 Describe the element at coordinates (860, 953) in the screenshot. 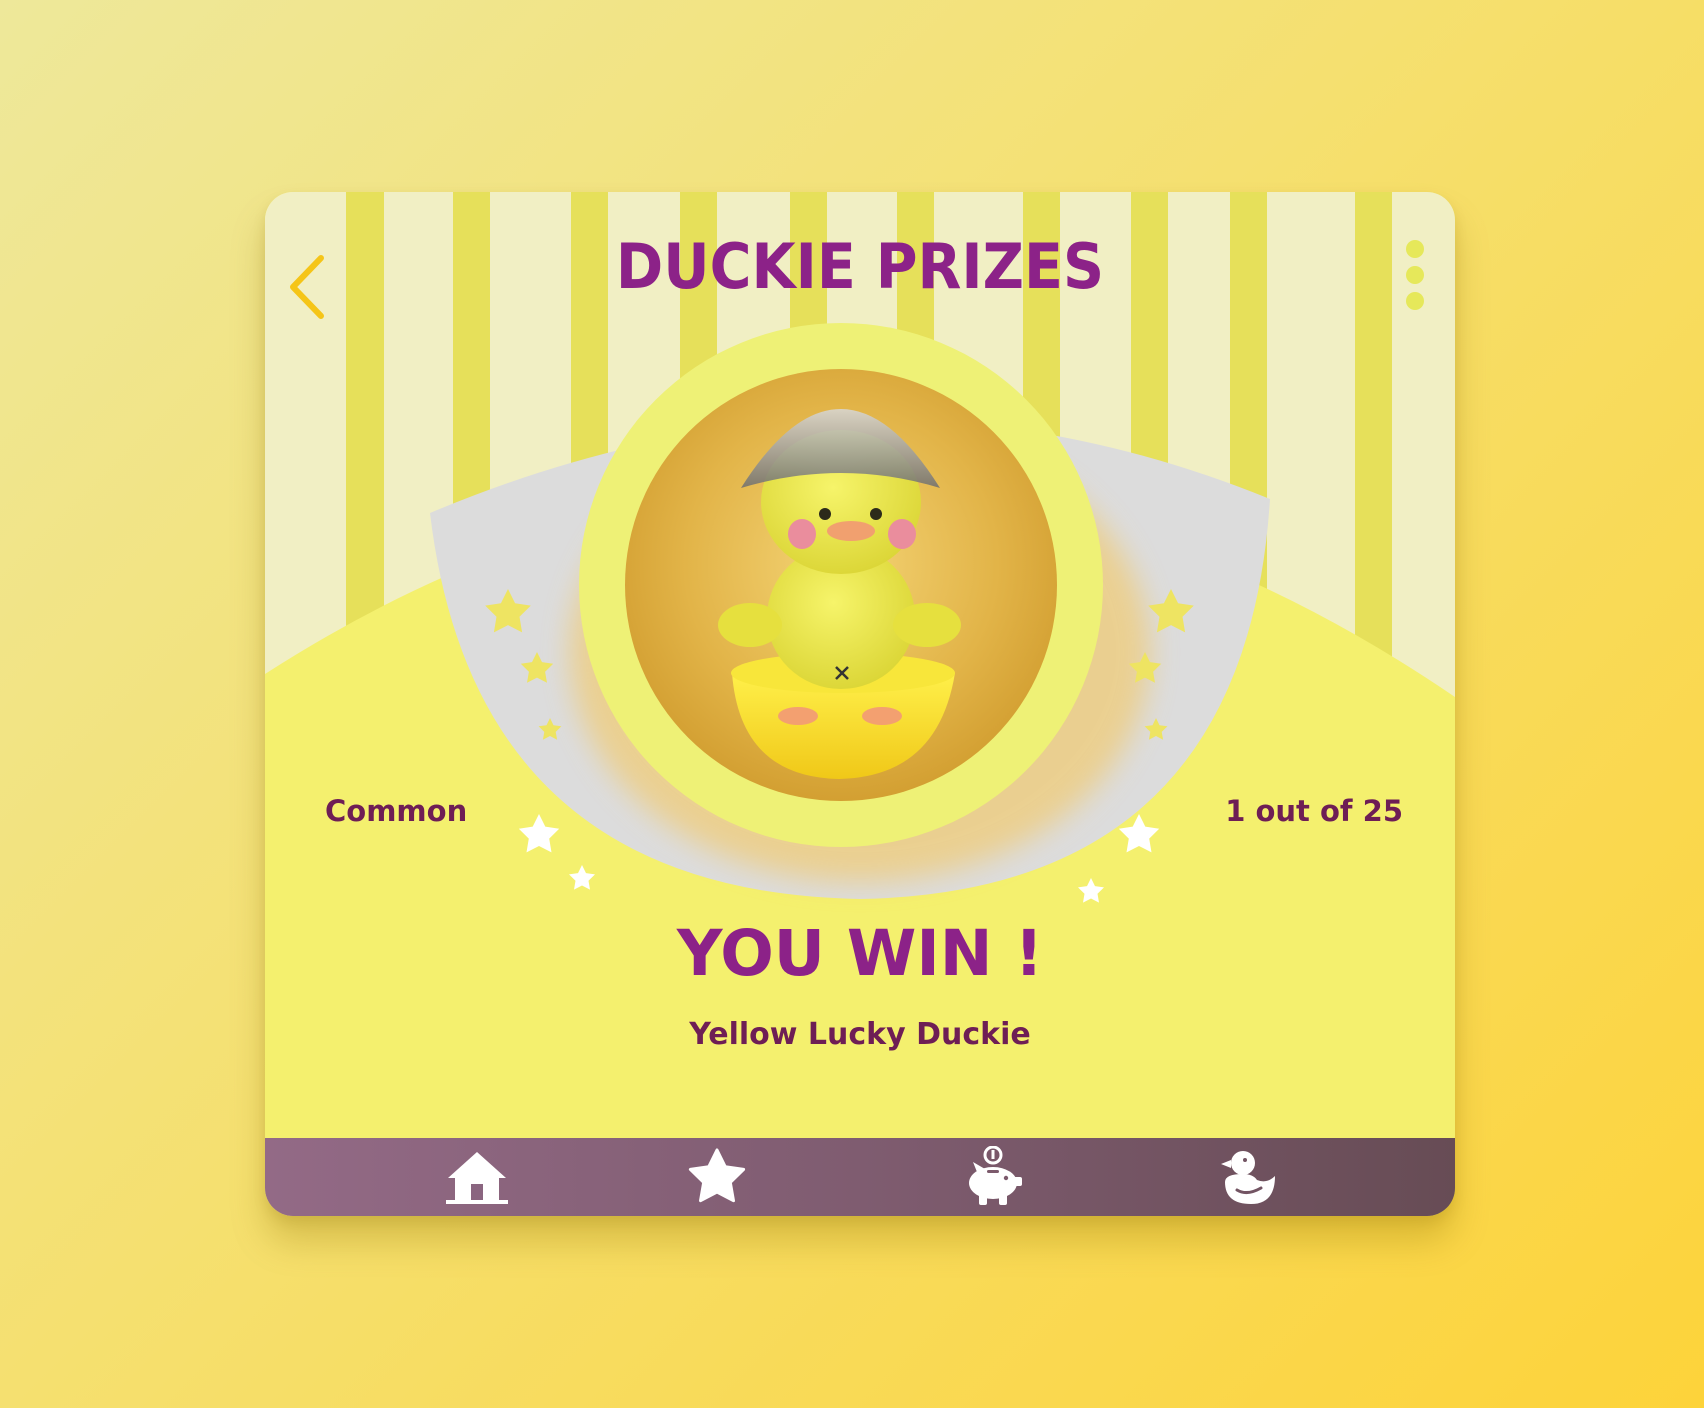

I see `win-headline: YOU WIN !` at that location.